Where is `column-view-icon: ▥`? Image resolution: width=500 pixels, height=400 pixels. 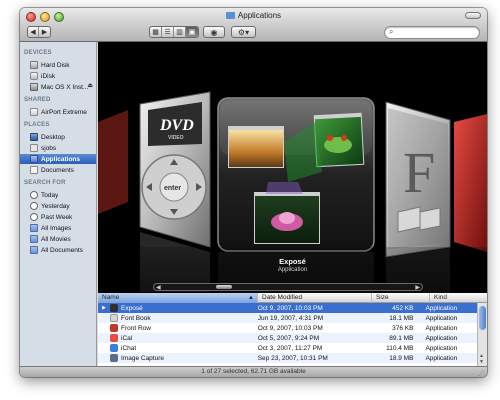 column-view-icon: ▥ is located at coordinates (180, 32).